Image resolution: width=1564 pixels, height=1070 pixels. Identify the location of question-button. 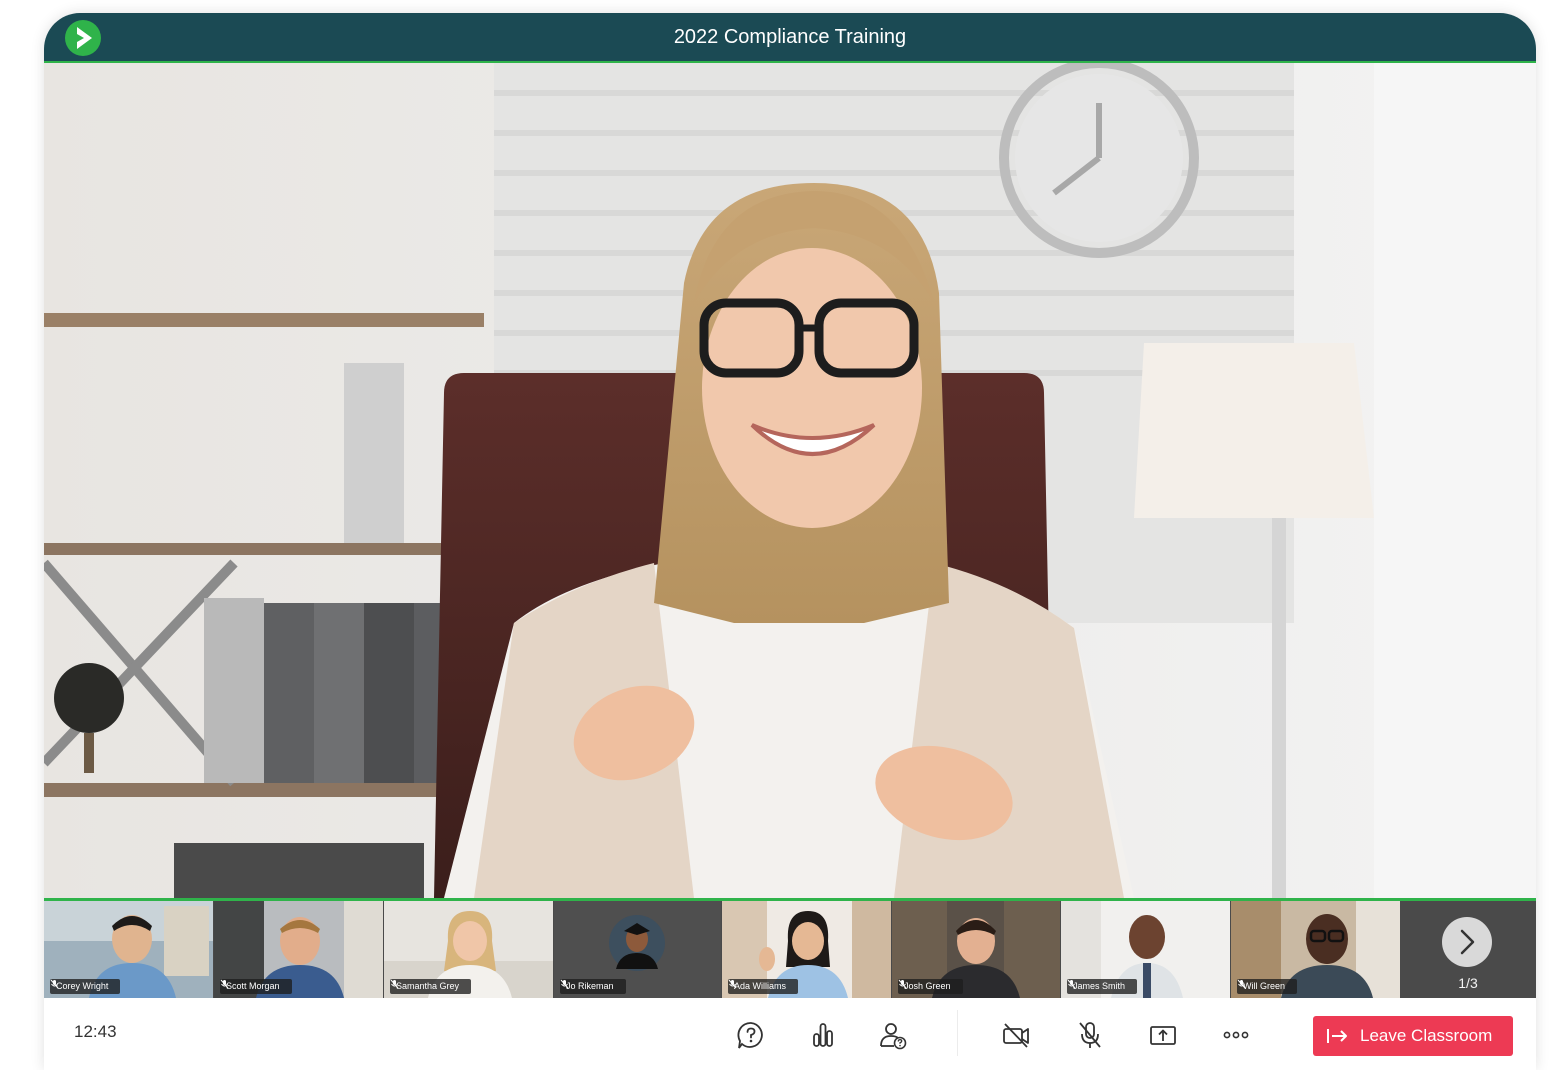
(751, 1035).